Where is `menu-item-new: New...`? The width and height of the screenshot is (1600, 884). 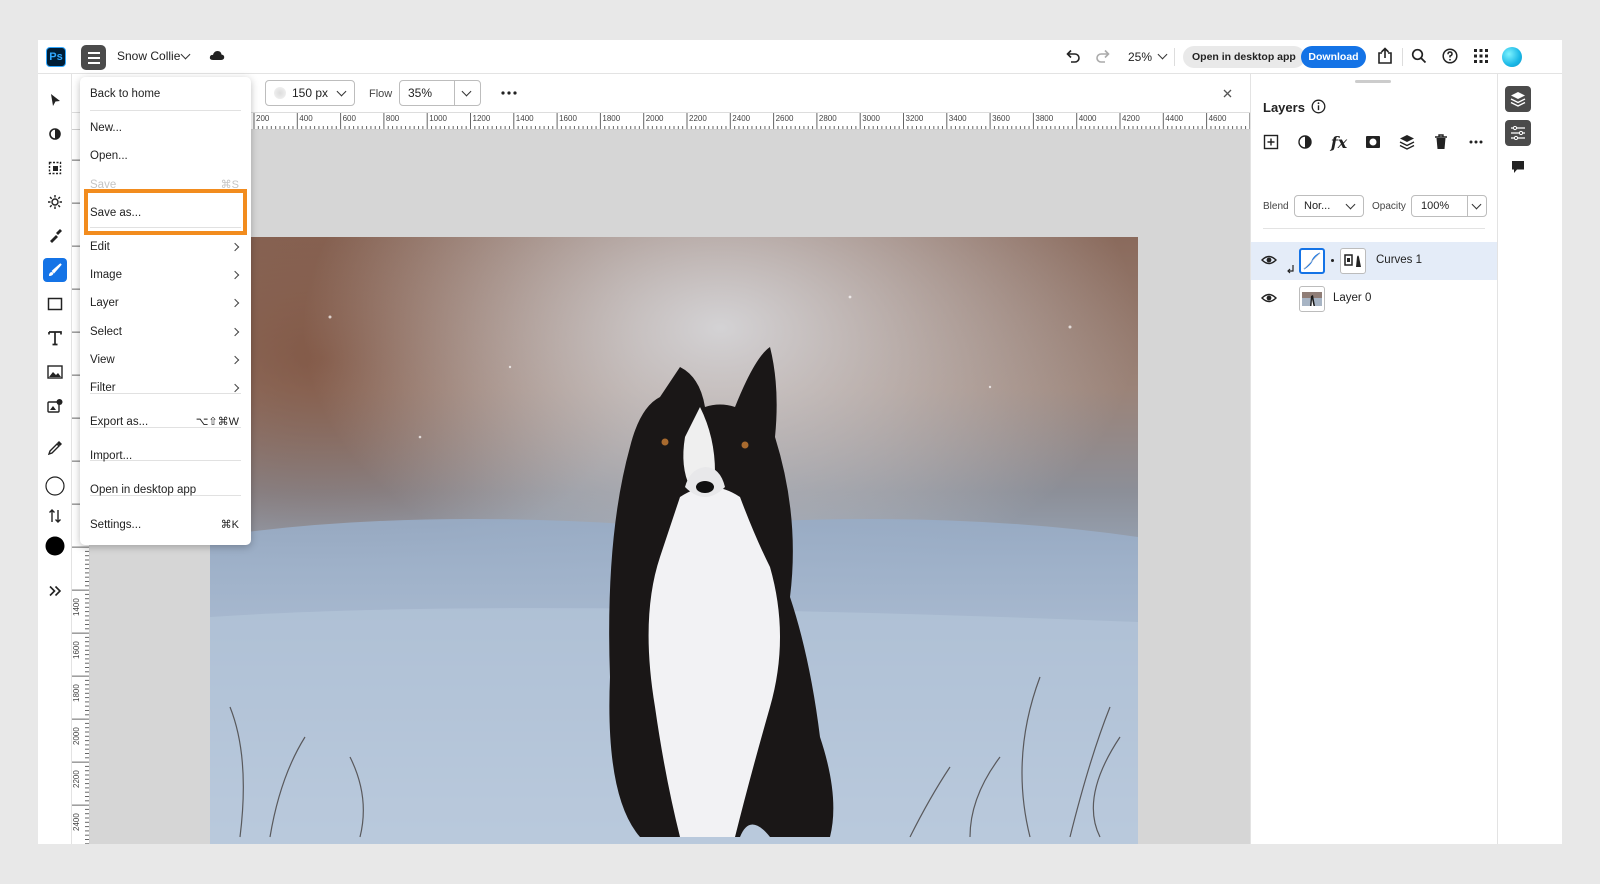
menu-item-new: New... is located at coordinates (165, 128).